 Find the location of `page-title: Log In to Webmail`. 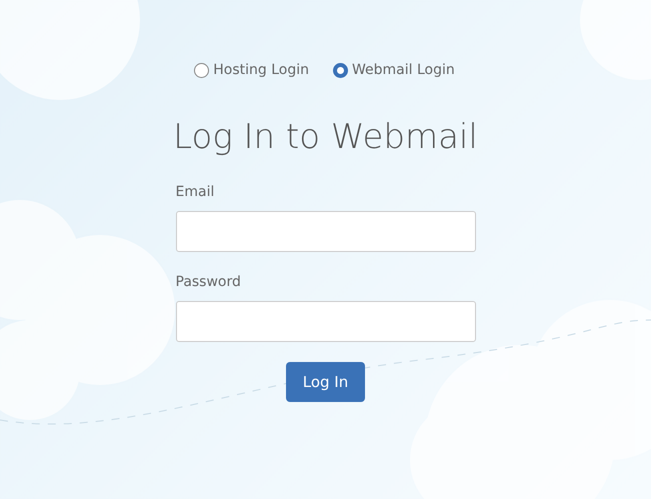

page-title: Log In to Webmail is located at coordinates (325, 137).